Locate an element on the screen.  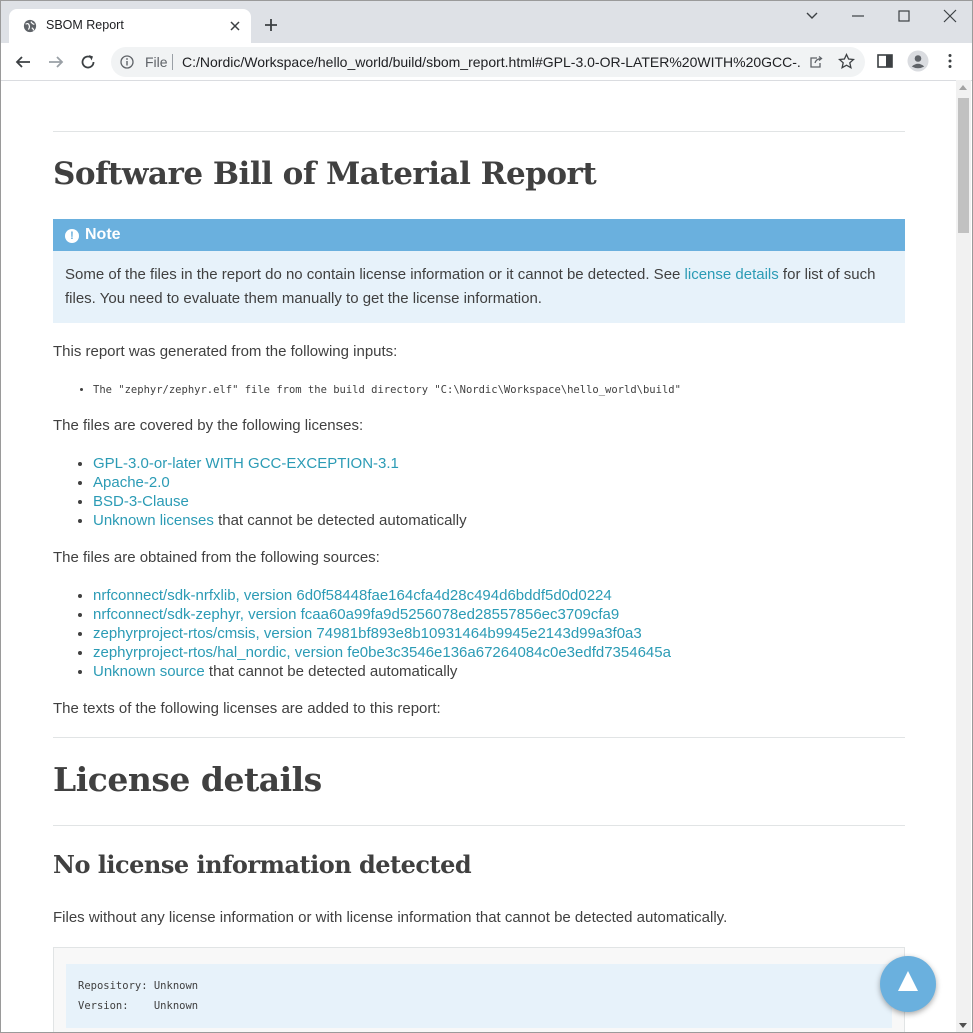
code-content: Repository: Unknown Version: Unknown is located at coordinates (479, 996).